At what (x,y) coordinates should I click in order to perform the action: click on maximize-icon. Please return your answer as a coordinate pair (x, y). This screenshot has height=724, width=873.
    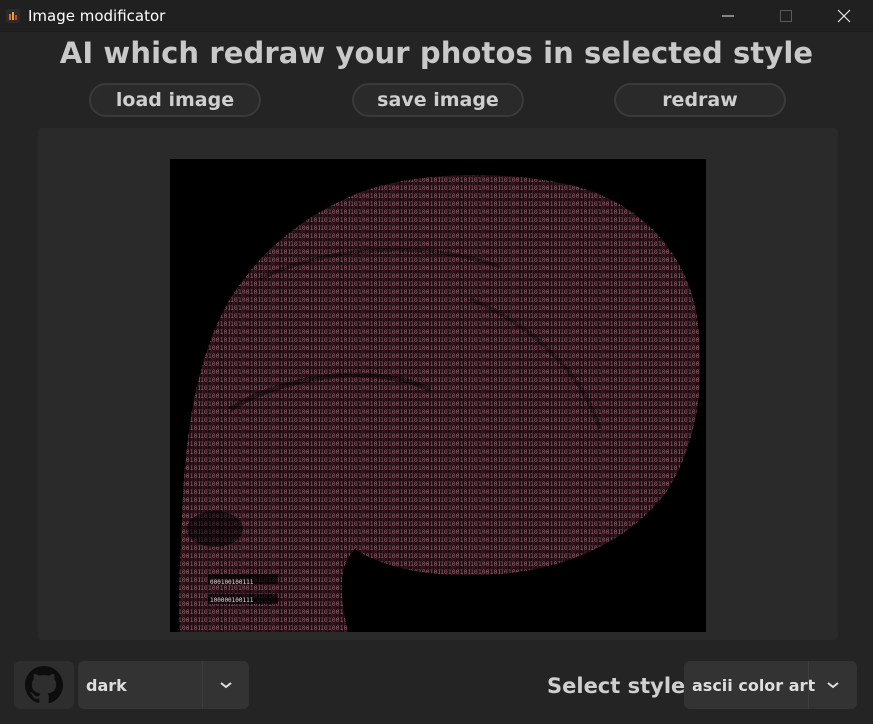
    Looking at the image, I should click on (786, 16).